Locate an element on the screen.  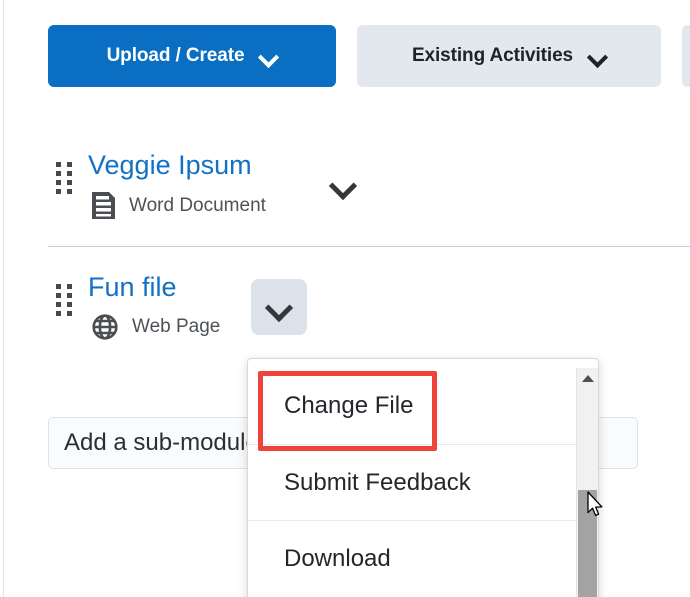
upload-create-label: Upload / Create is located at coordinates (175, 55).